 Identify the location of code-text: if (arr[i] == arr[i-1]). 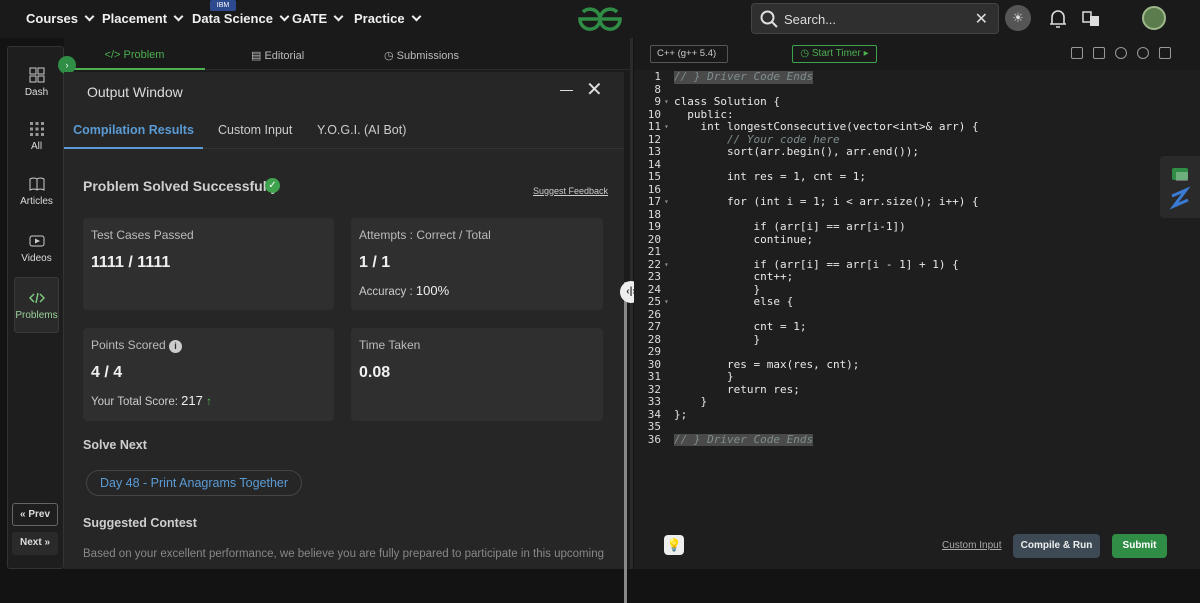
(790, 226).